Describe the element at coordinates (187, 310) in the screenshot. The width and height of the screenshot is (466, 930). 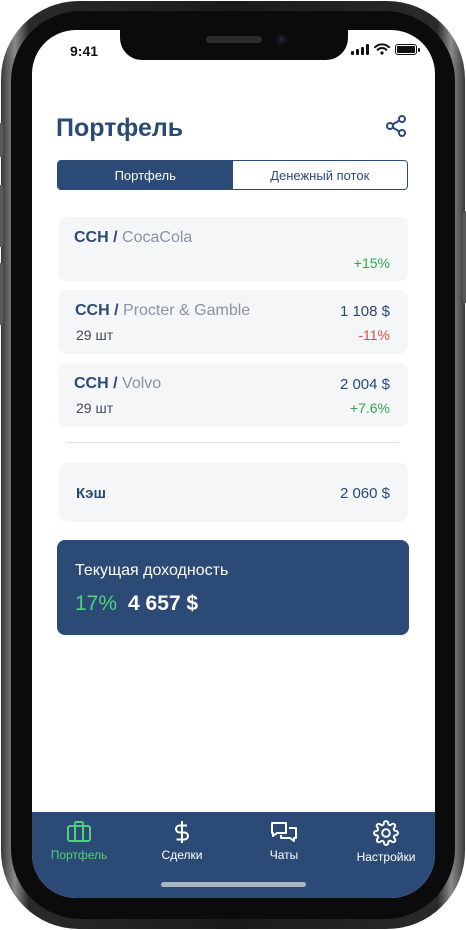
I see `holding-company: Procter & Gamble` at that location.